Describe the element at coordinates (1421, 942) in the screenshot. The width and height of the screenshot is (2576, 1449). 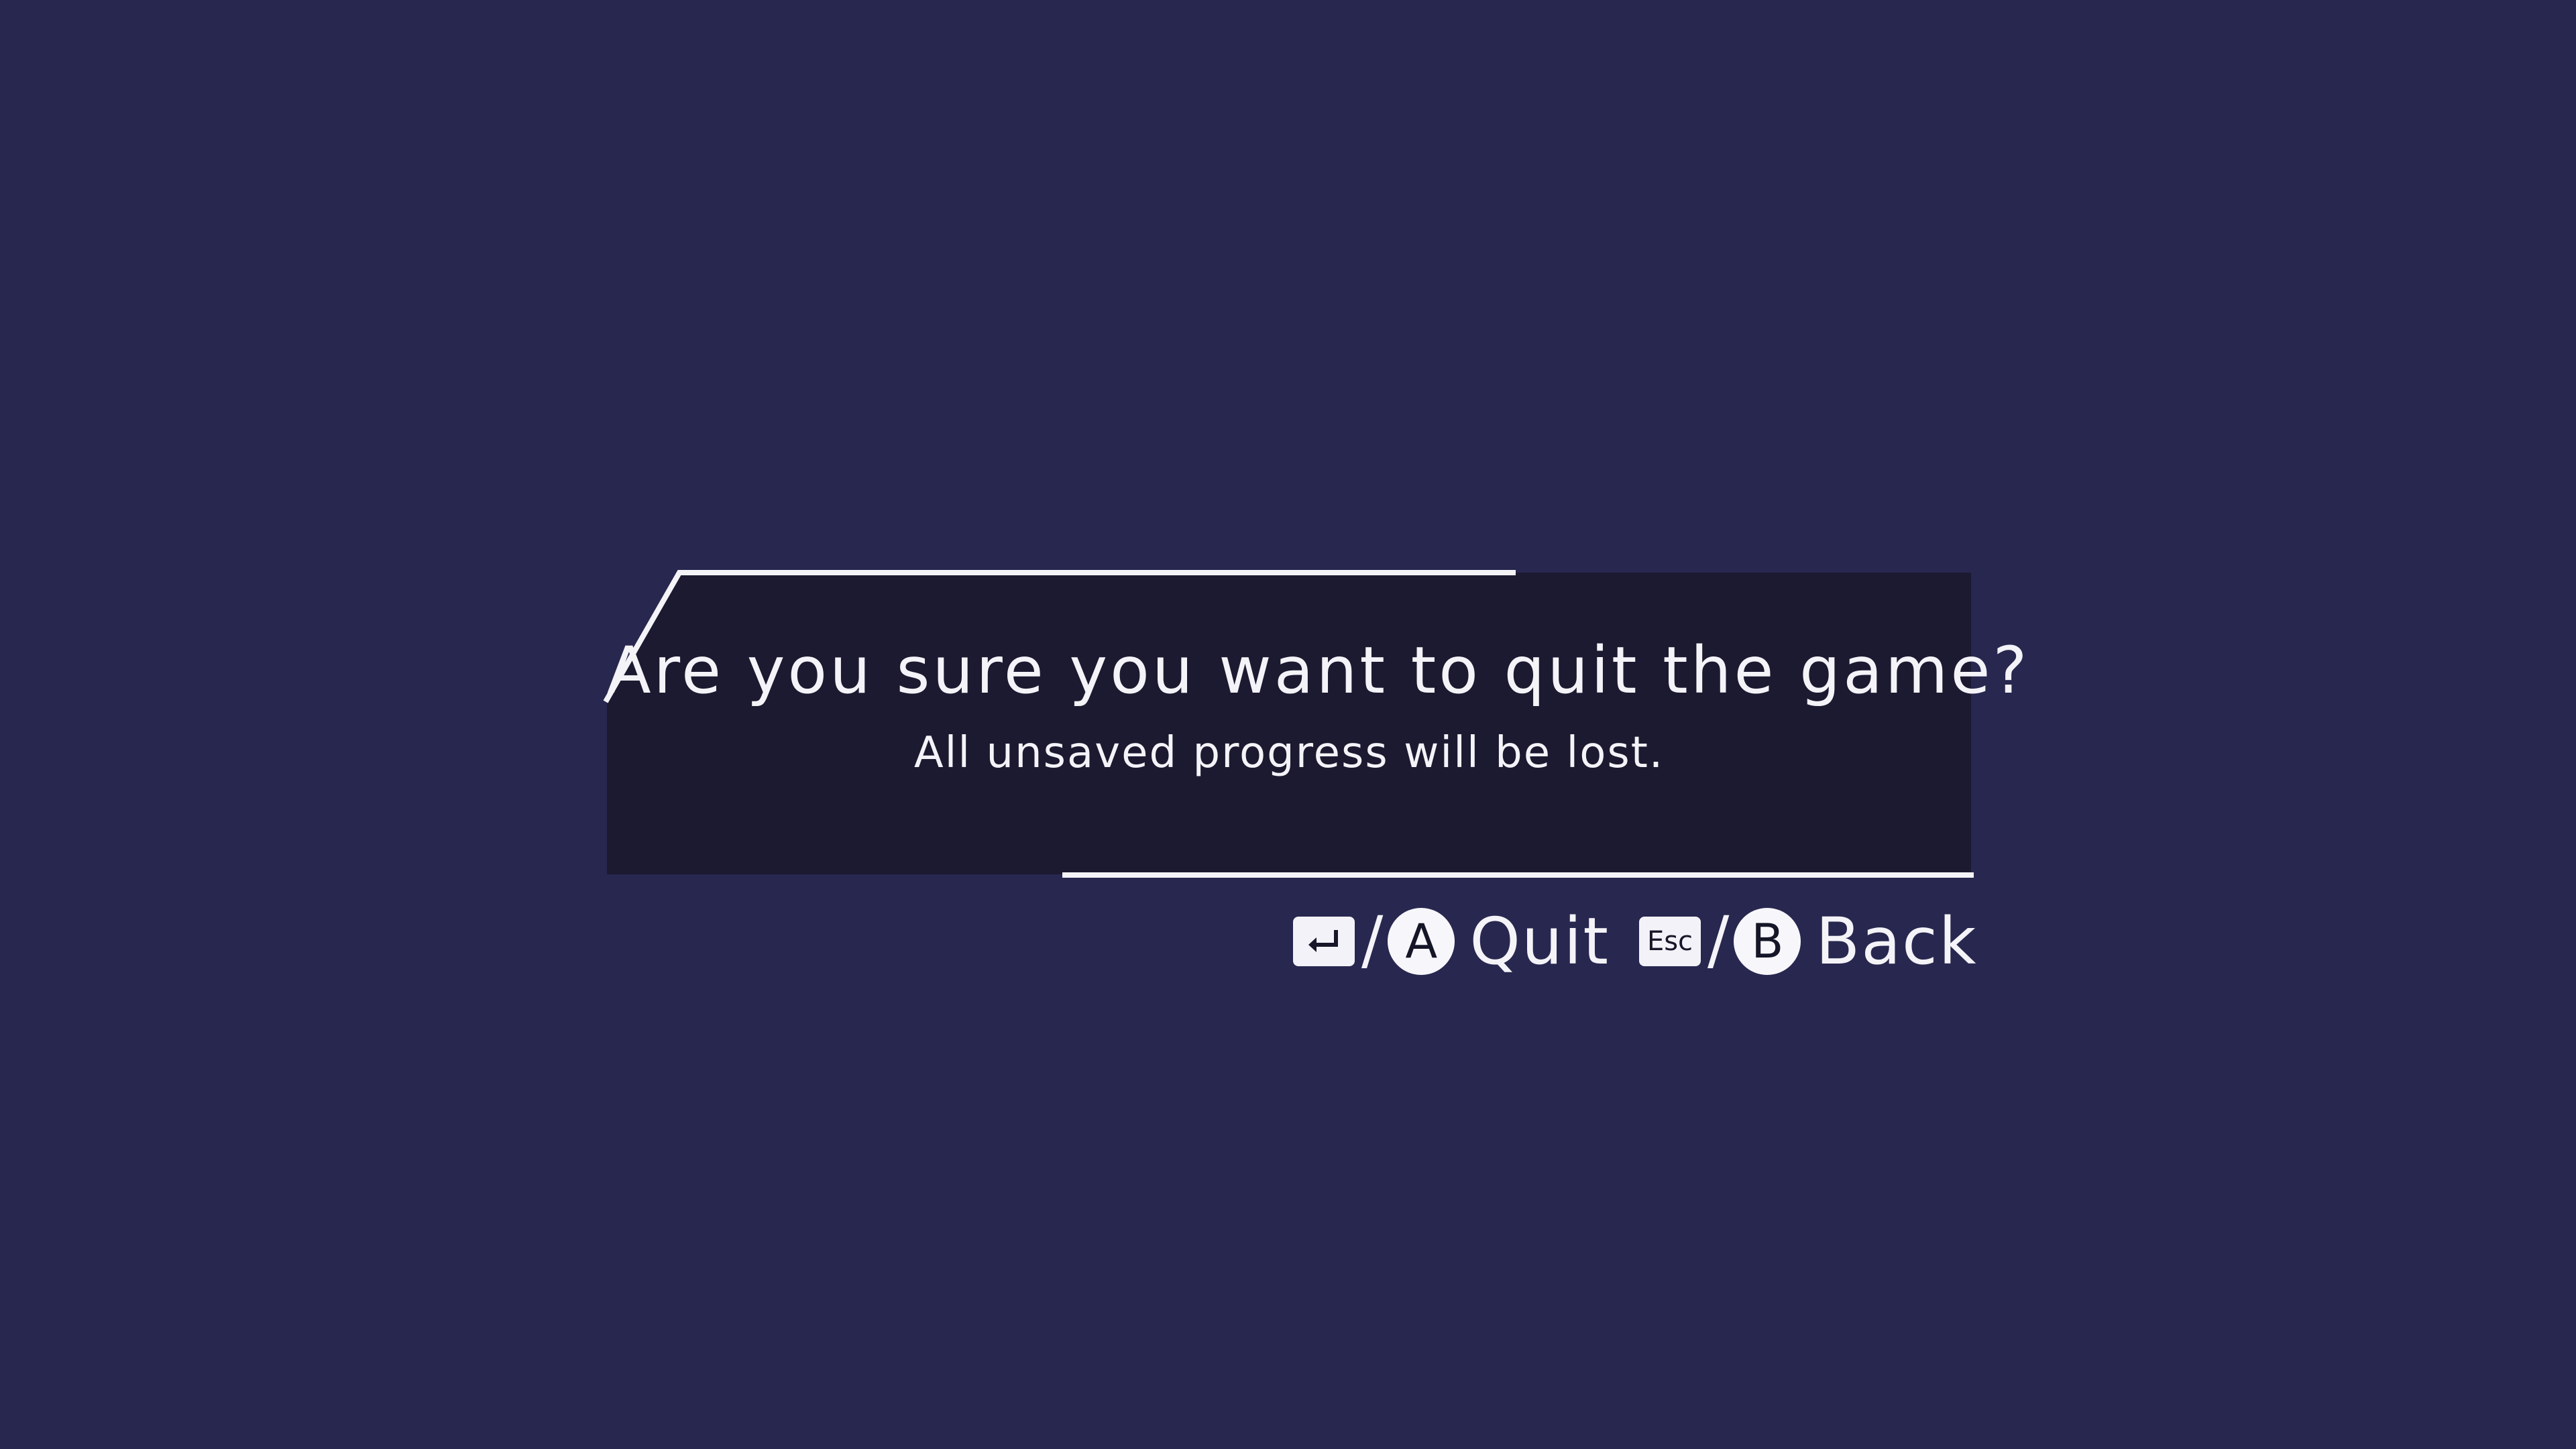
I see `a-button-icon: A` at that location.